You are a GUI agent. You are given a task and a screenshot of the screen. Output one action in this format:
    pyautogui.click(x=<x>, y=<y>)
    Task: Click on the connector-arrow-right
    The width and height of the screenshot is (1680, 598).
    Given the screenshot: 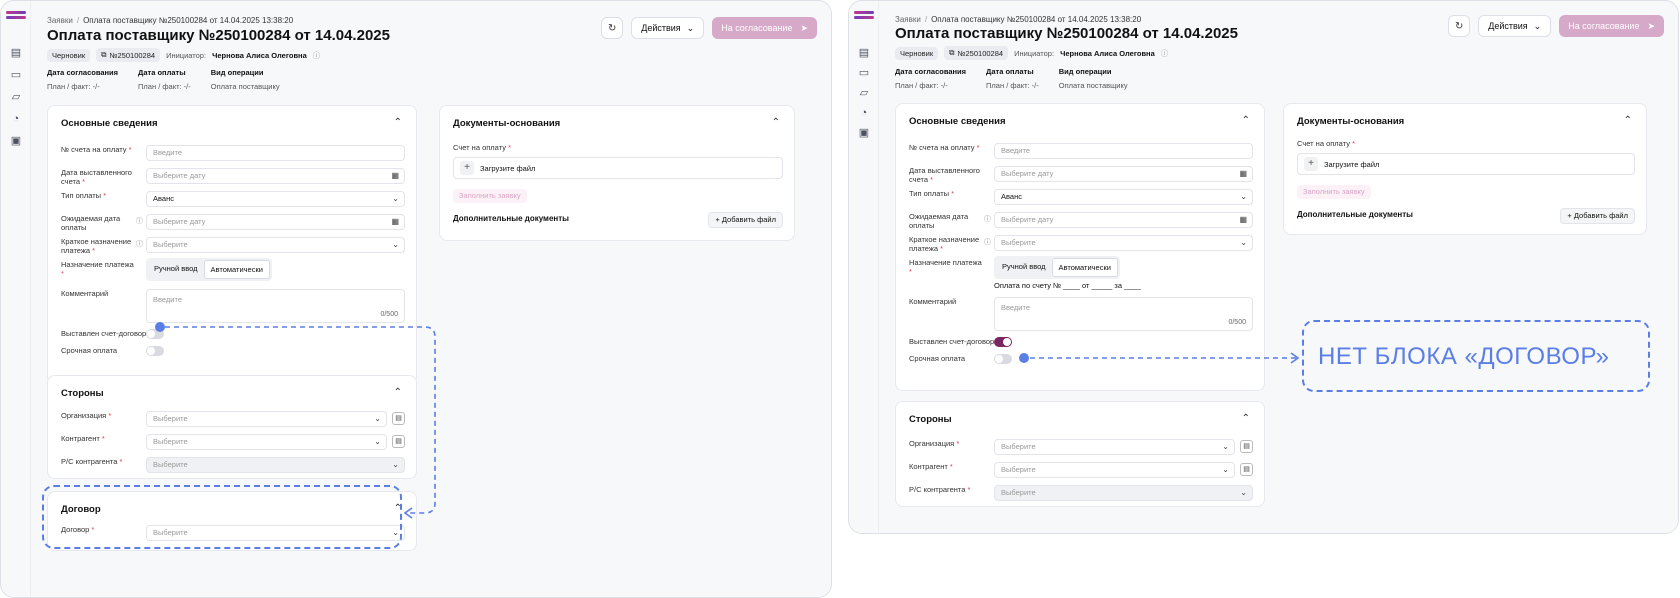 What is the action you would take?
    pyautogui.click(x=1165, y=358)
    